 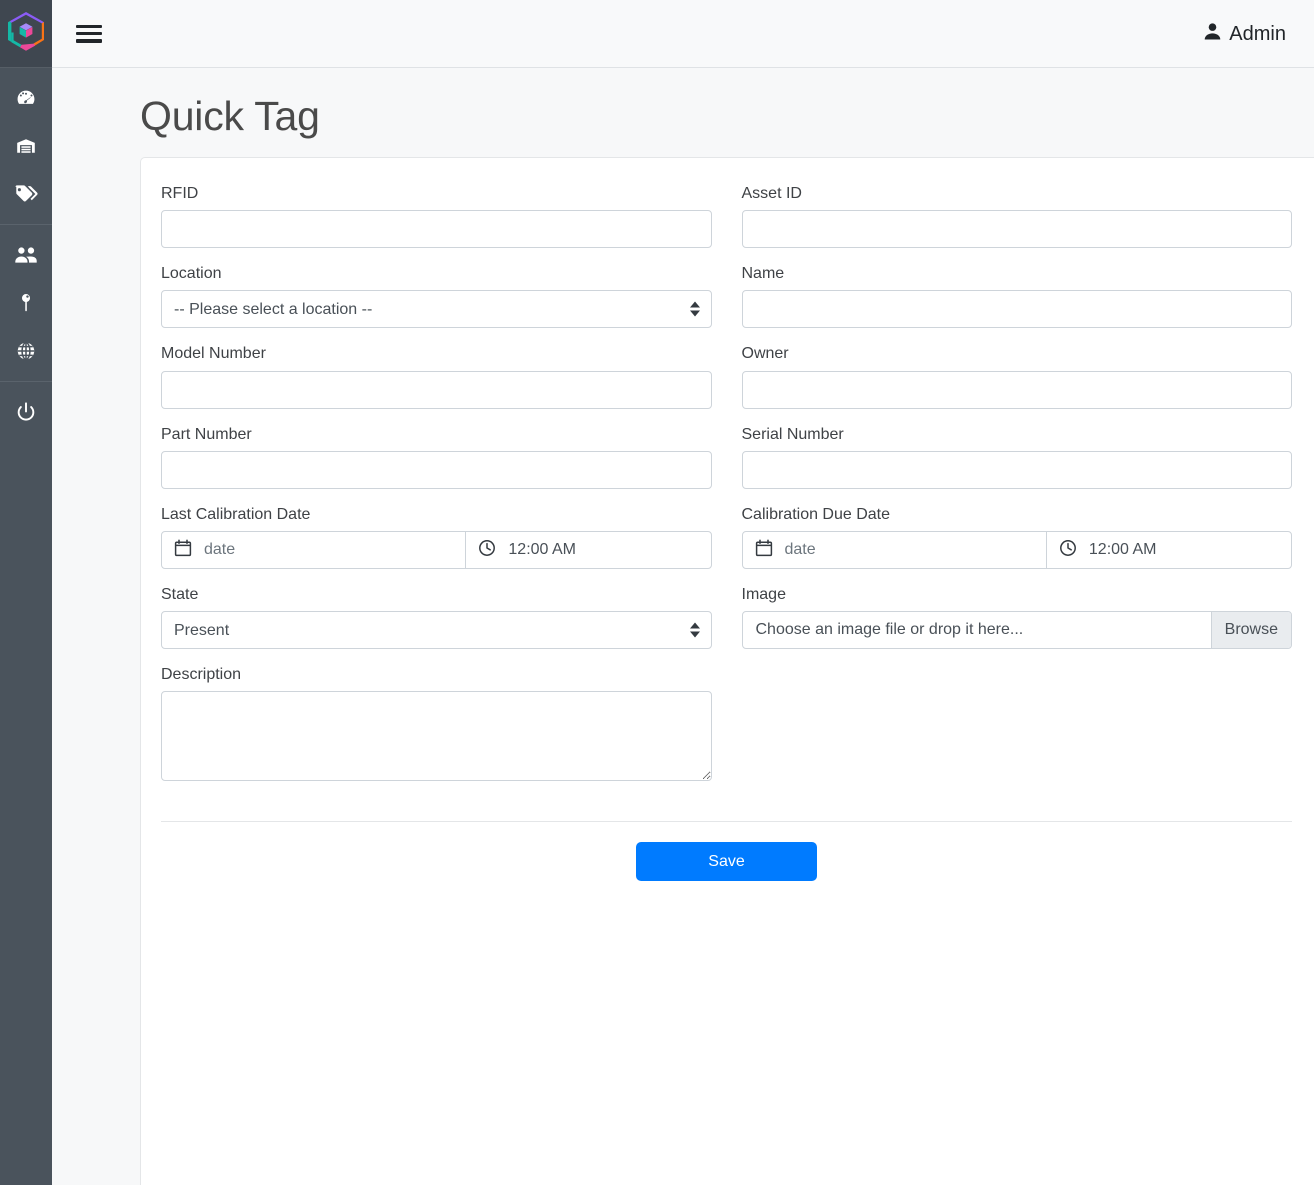 I want to click on image-browse-button: Browse, so click(x=1250, y=630).